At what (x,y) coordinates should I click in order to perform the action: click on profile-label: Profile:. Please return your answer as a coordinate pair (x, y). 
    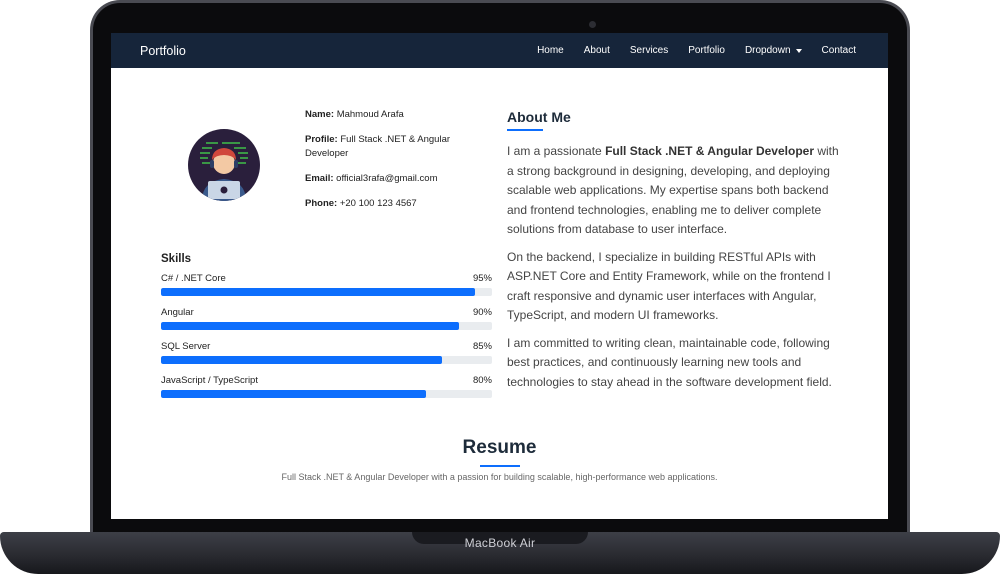
    Looking at the image, I should click on (321, 139).